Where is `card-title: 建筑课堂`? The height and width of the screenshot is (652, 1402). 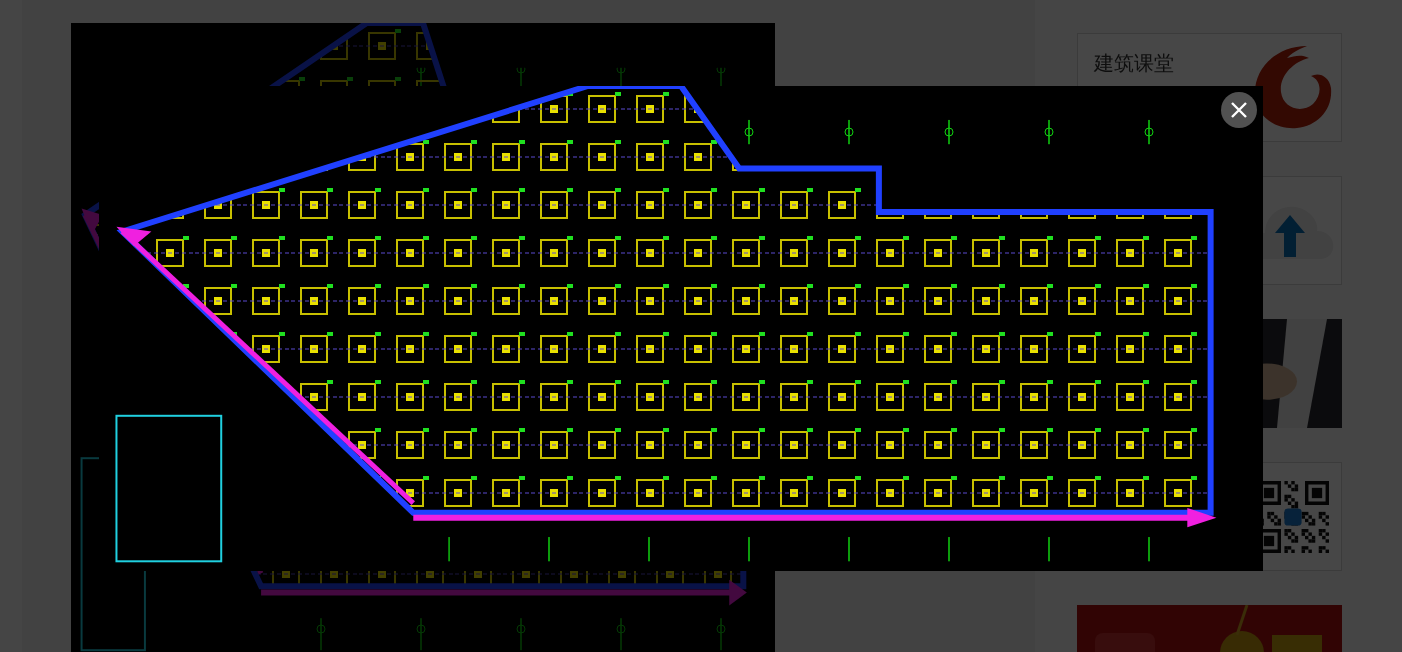
card-title: 建筑课堂 is located at coordinates (1134, 63).